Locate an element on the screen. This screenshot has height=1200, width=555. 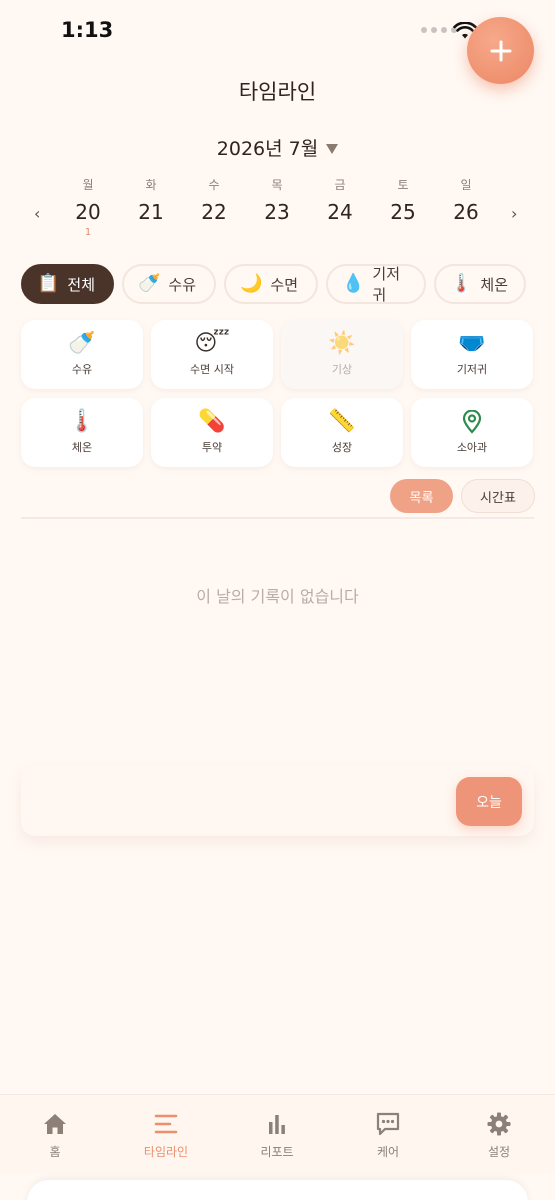
day-name: 목 is located at coordinates (277, 185).